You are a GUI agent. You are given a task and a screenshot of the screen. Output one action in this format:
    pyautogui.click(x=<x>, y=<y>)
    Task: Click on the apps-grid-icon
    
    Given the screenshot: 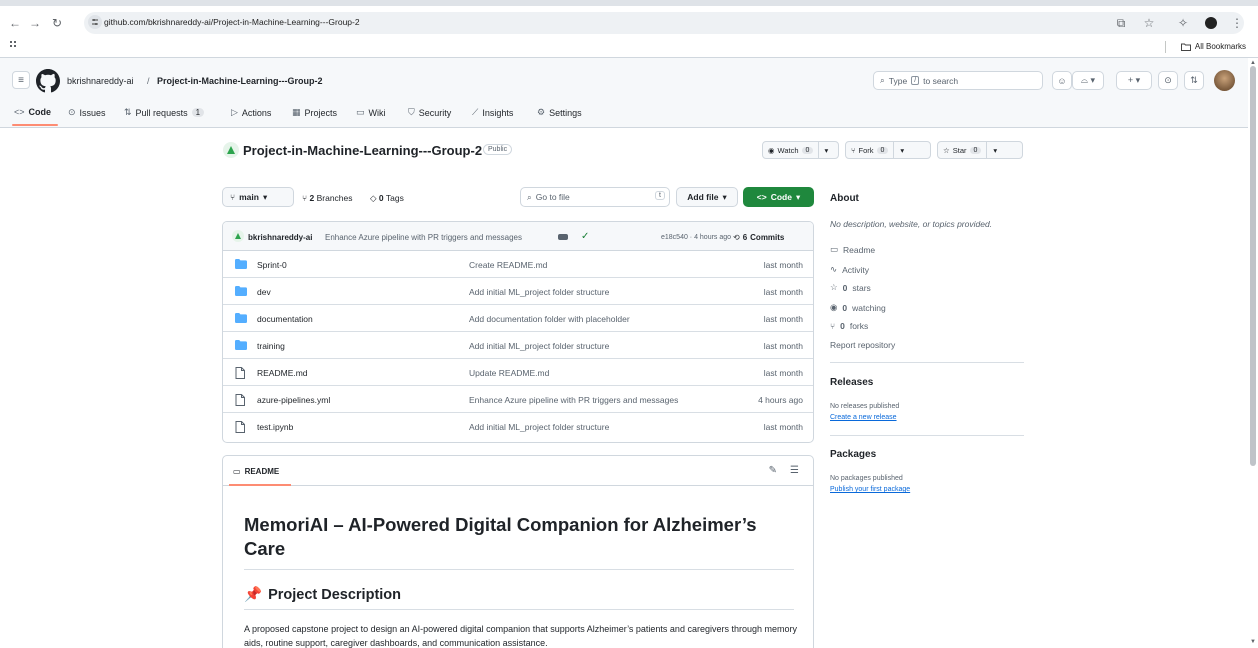 What is the action you would take?
    pyautogui.click(x=15, y=46)
    